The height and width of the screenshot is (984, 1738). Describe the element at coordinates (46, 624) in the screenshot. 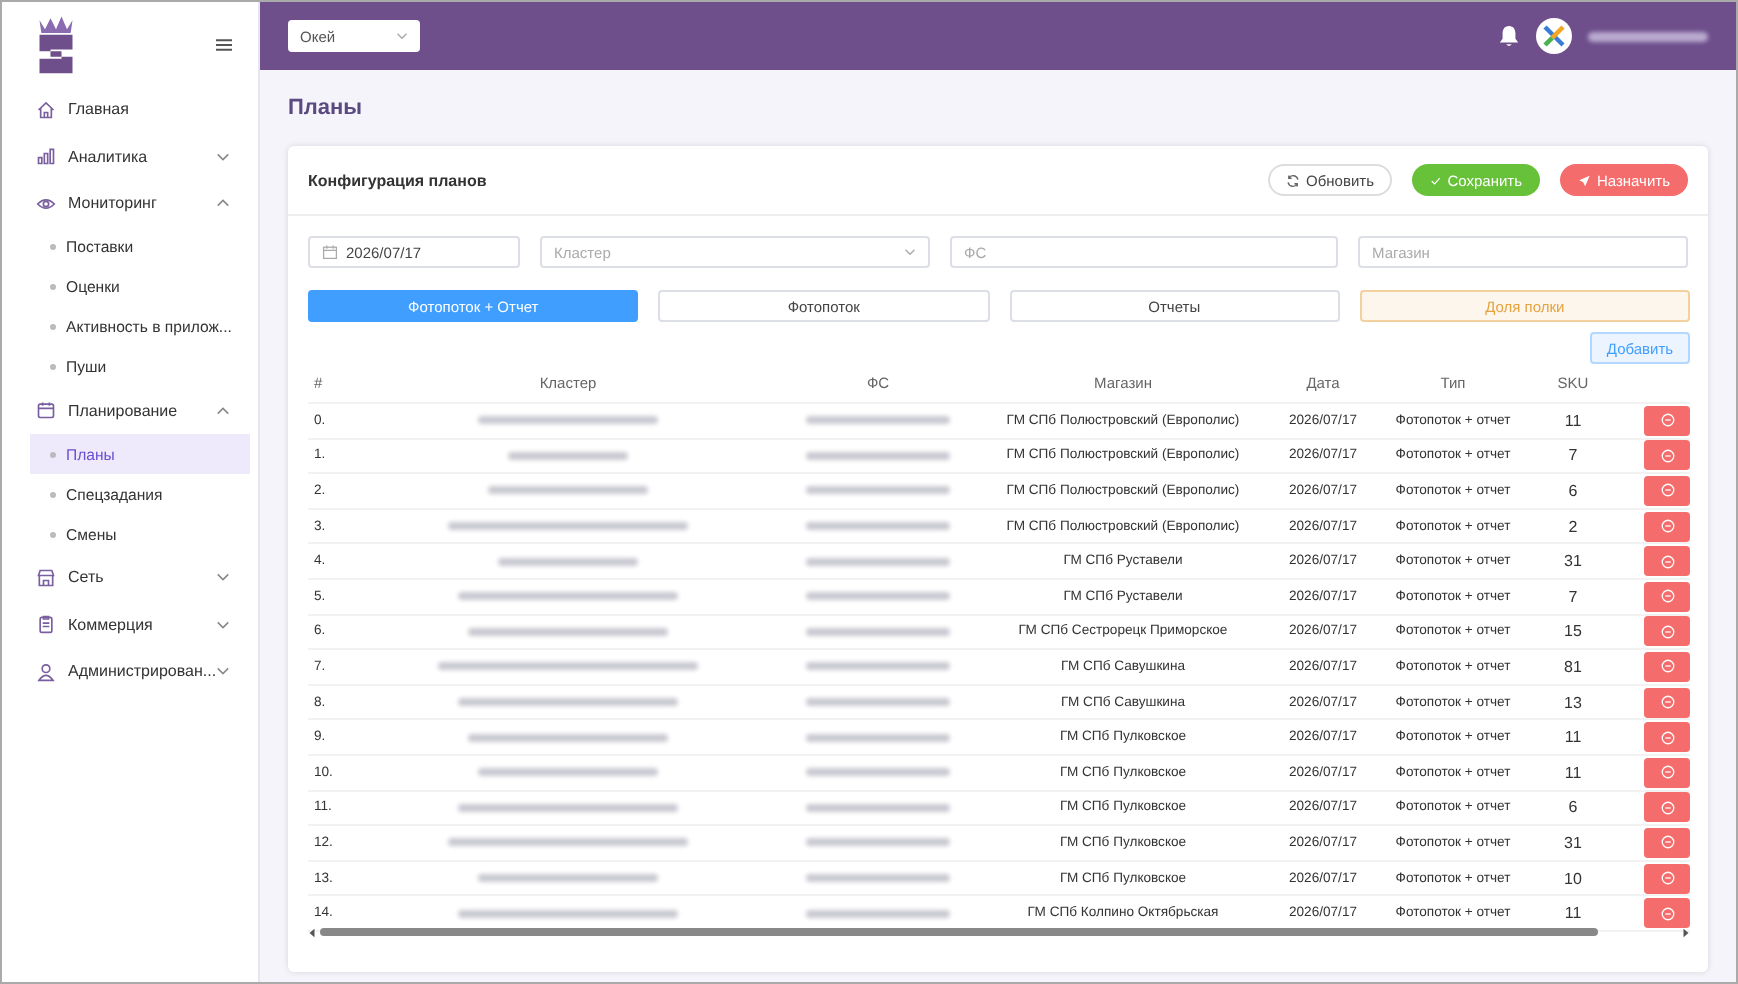

I see `clipboard-icon` at that location.